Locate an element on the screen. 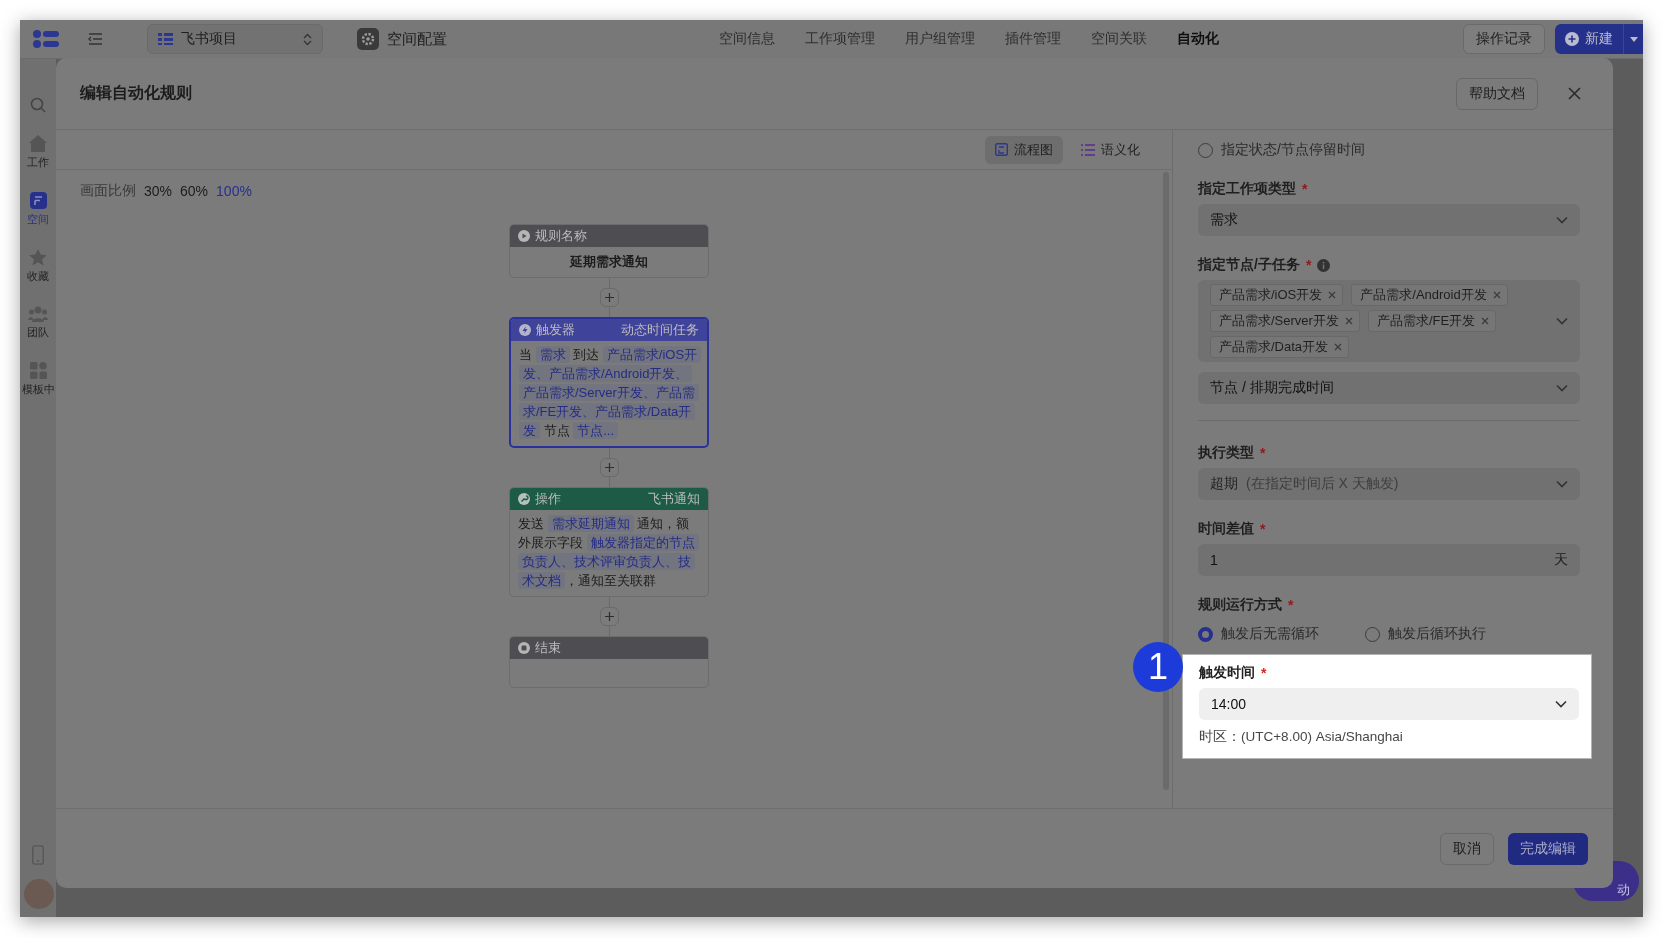 This screenshot has height=938, width=1663. node-title: 触发器 is located at coordinates (555, 330).